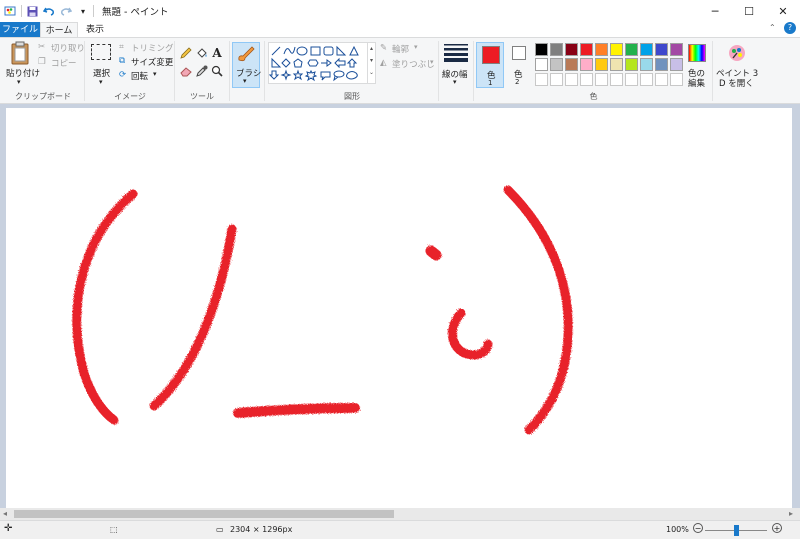 The height and width of the screenshot is (539, 800). Describe the element at coordinates (416, 47) in the screenshot. I see `outline-dropdown-icon: ▾` at that location.